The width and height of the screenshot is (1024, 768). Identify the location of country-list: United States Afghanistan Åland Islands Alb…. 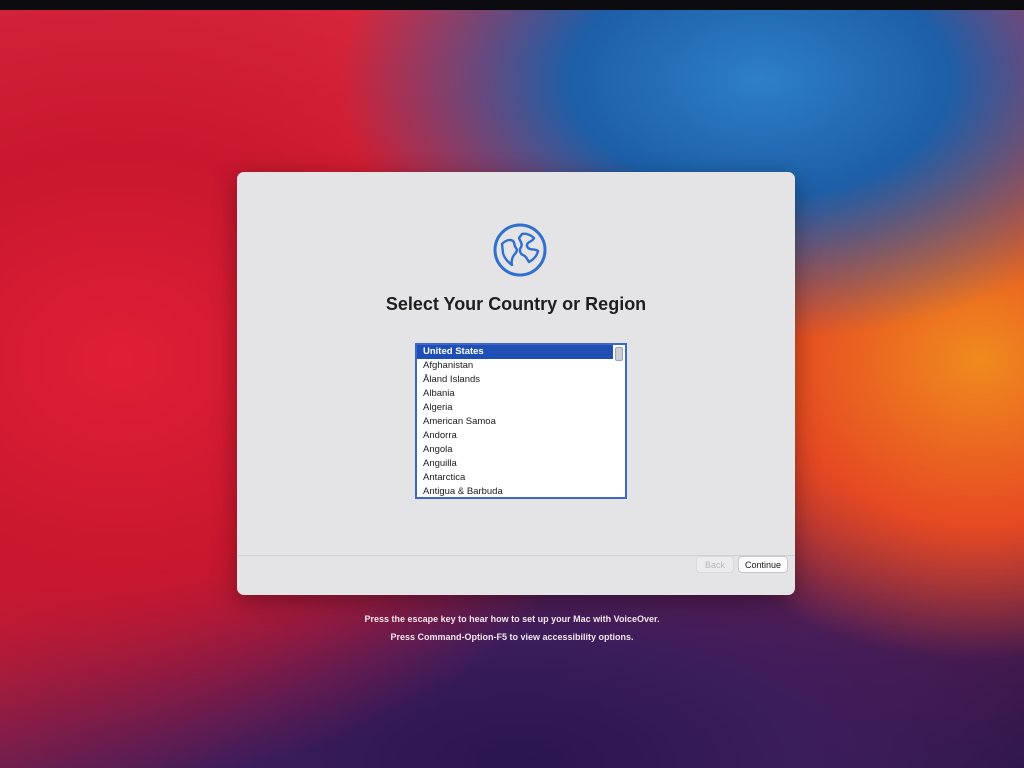
(521, 421).